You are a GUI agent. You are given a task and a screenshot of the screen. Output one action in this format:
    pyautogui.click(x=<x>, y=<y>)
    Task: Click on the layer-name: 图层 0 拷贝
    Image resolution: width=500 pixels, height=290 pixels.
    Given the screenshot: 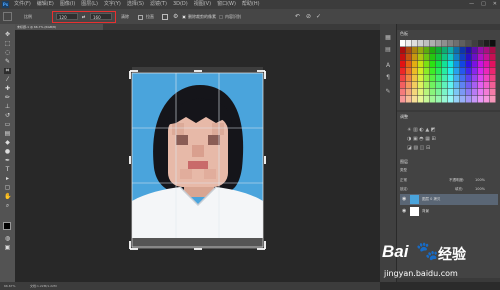 What is the action you would take?
    pyautogui.click(x=431, y=199)
    